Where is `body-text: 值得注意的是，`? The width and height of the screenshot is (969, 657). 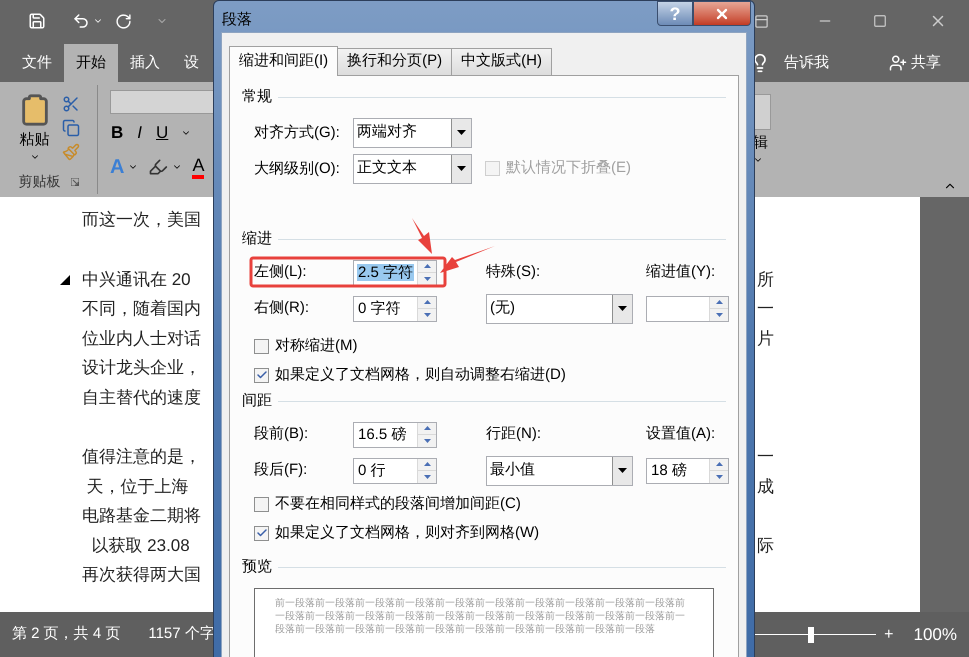 body-text: 值得注意的是， is located at coordinates (141, 457).